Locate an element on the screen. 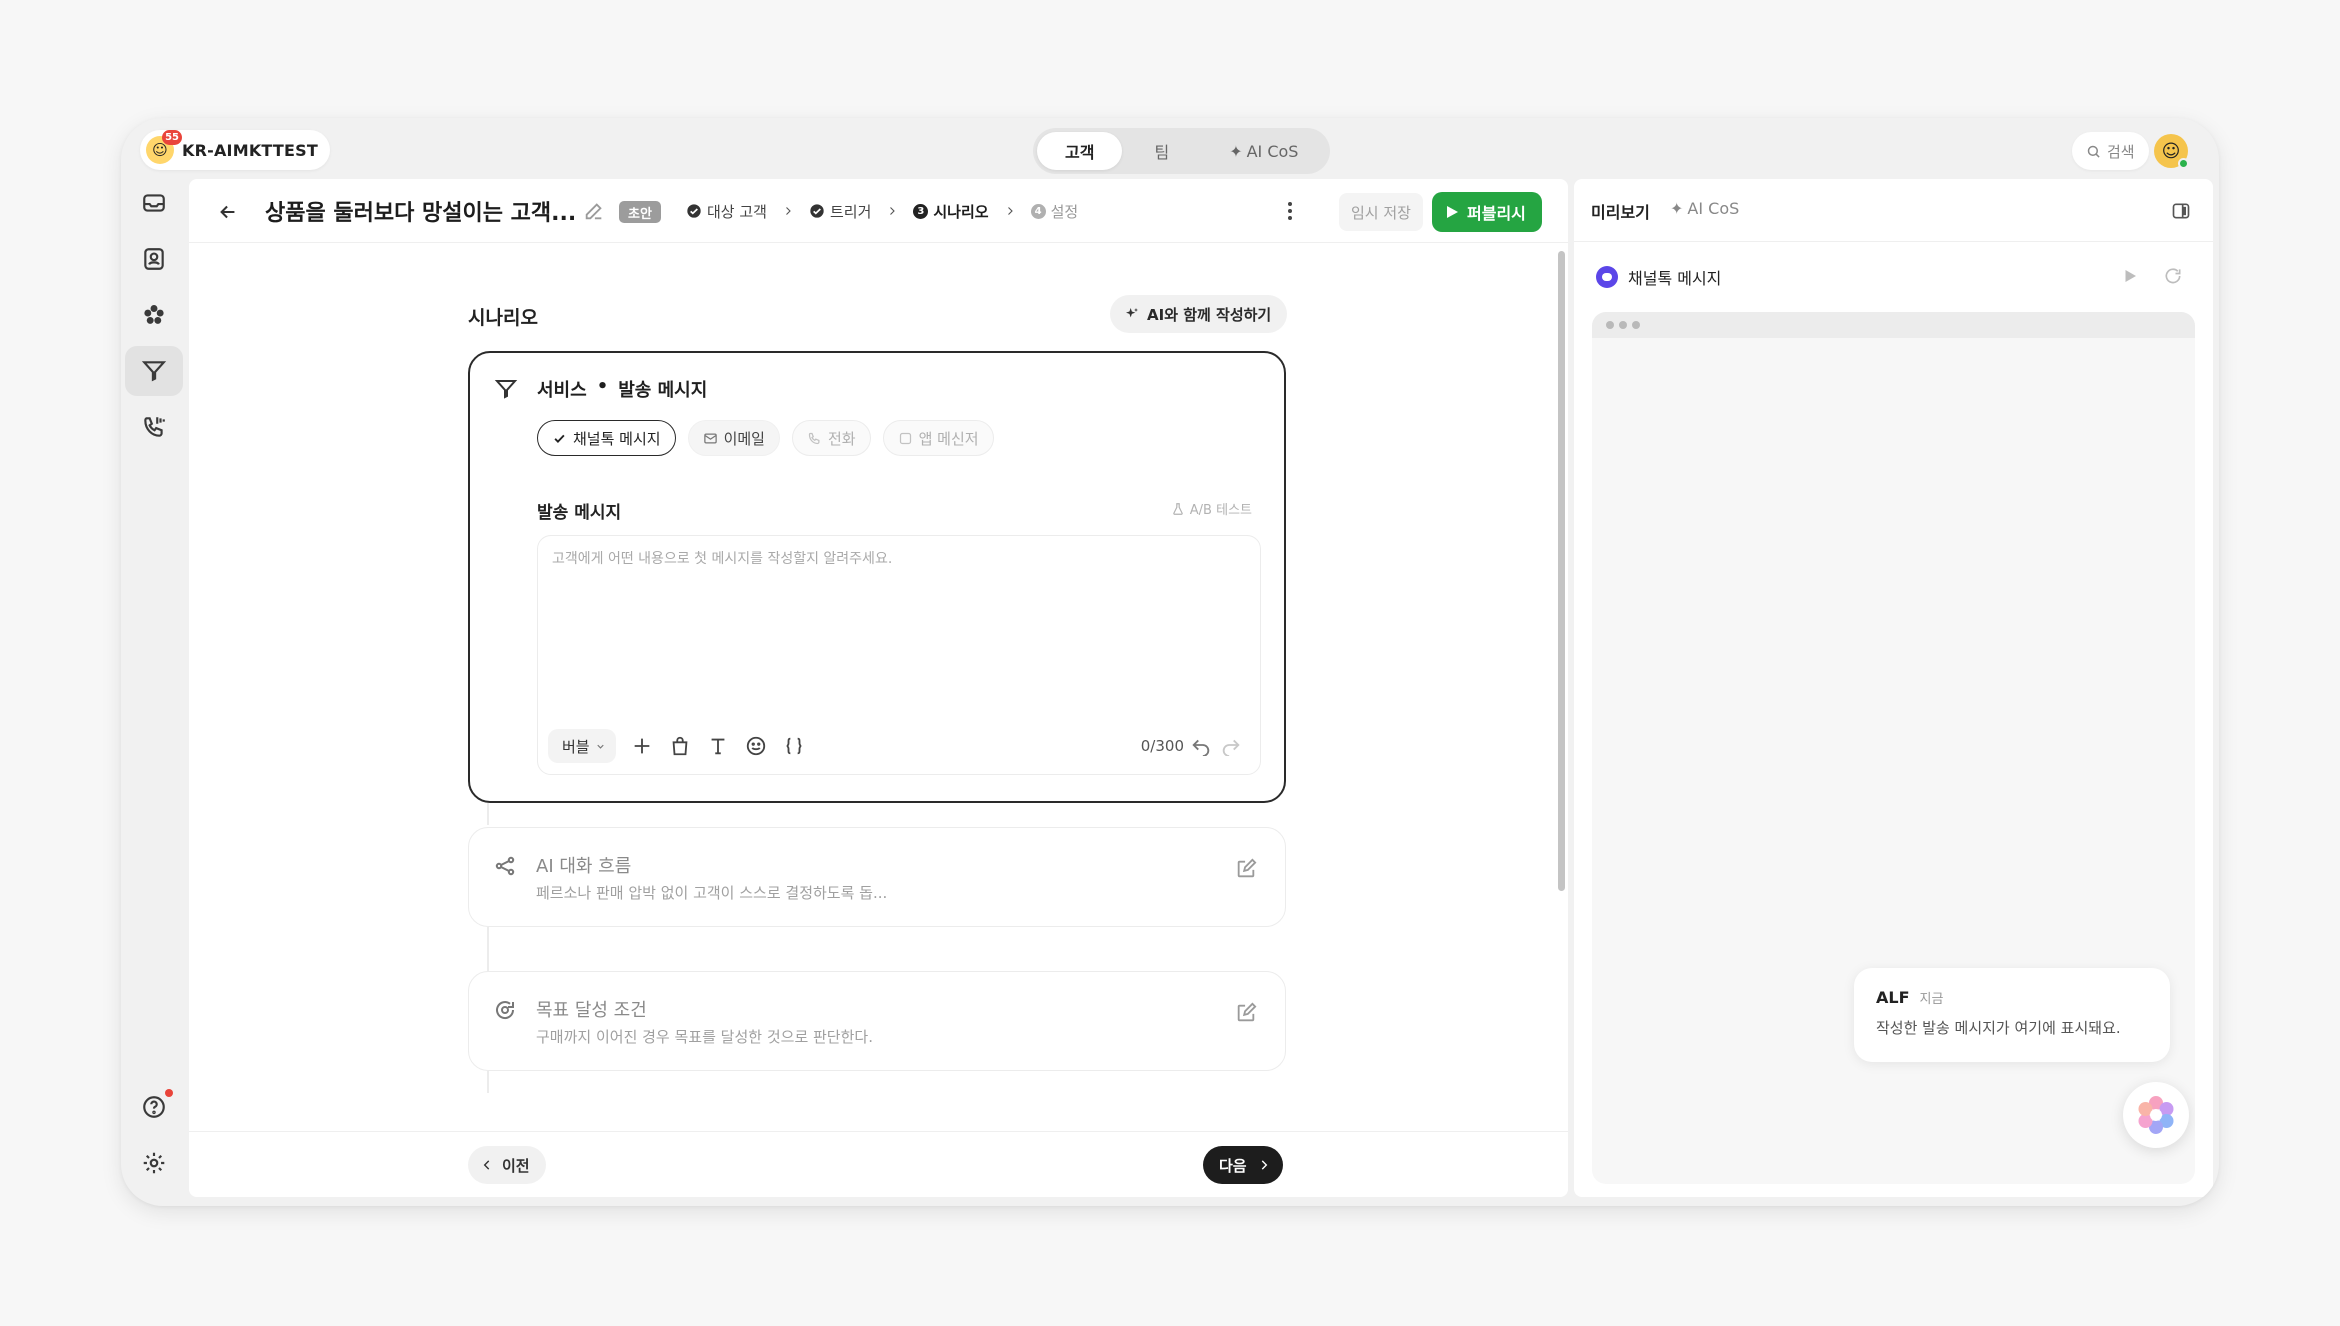 The width and height of the screenshot is (2340, 1326). tab-team: 팀 is located at coordinates (1161, 151).